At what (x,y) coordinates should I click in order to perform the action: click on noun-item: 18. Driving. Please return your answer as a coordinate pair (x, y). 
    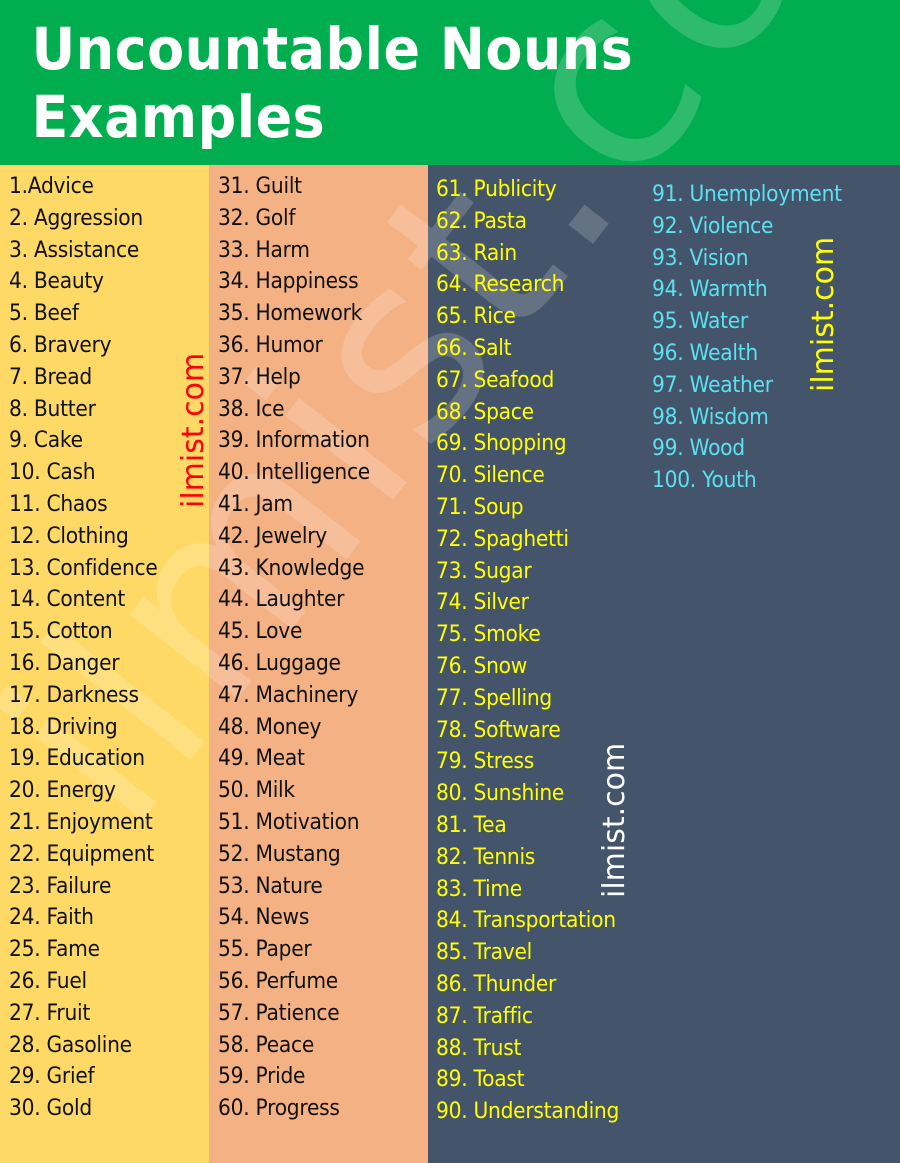
    Looking at the image, I should click on (63, 727).